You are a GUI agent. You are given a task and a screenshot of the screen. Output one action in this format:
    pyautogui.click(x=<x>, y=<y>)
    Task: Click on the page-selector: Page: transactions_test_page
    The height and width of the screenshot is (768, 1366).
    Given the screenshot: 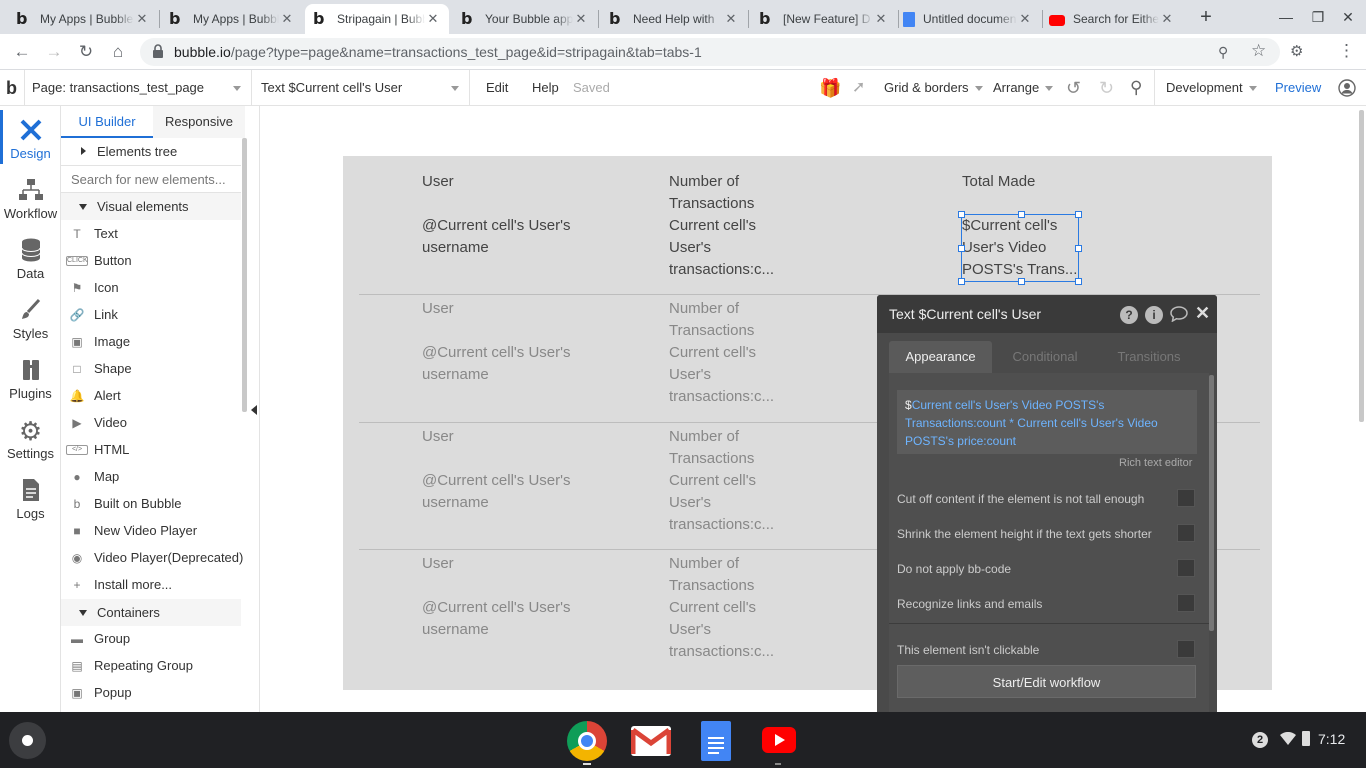 What is the action you would take?
    pyautogui.click(x=138, y=88)
    